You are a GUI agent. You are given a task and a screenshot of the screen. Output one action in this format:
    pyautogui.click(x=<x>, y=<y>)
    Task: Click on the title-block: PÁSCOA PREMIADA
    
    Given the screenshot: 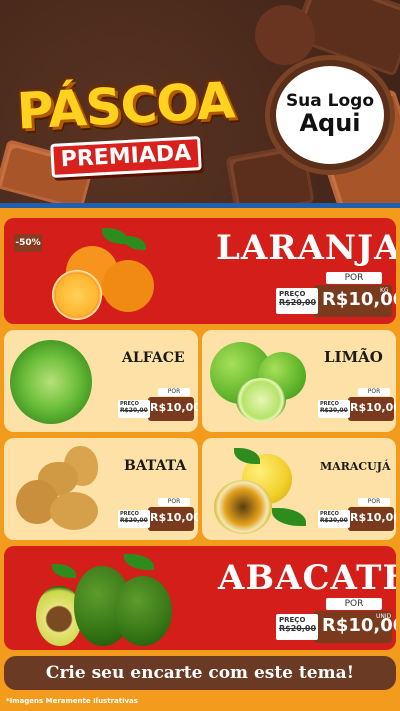 What is the action you would take?
    pyautogui.click(x=125, y=124)
    